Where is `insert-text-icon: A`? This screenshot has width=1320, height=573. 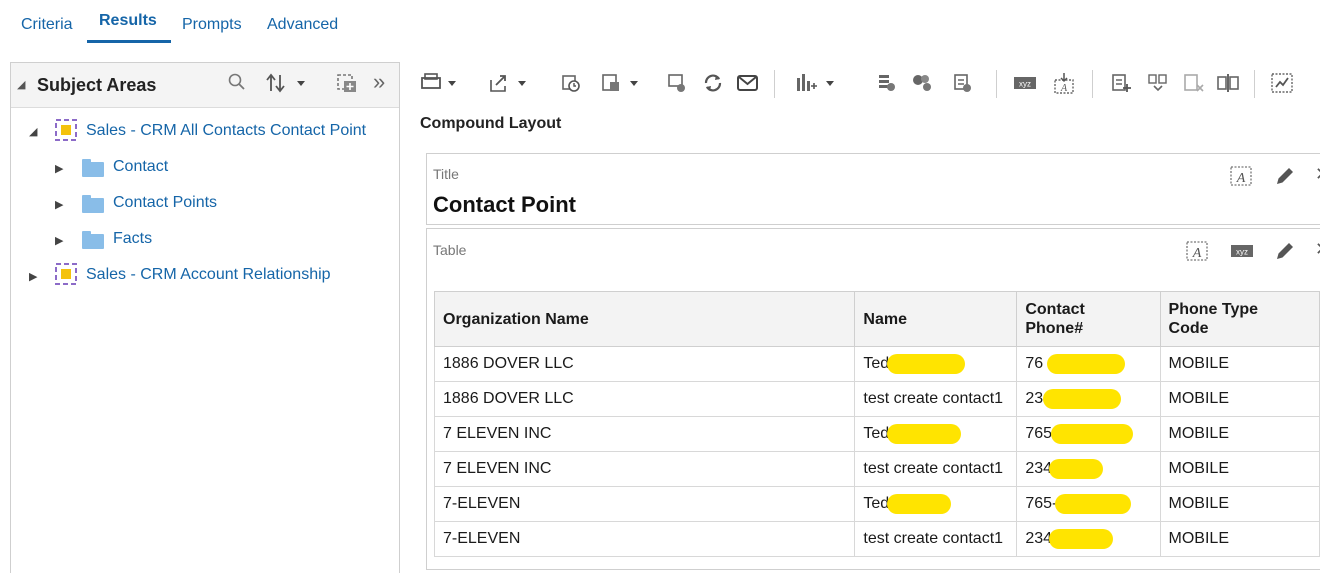
insert-text-icon: A is located at coordinates (1064, 85).